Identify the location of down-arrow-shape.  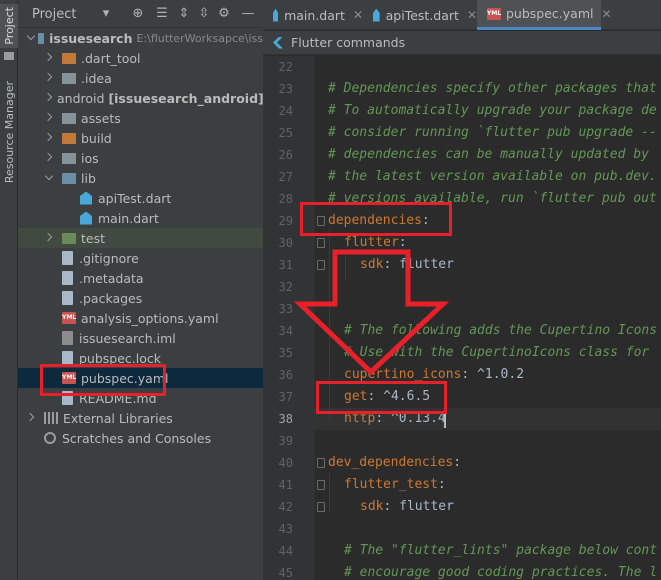
(371, 312).